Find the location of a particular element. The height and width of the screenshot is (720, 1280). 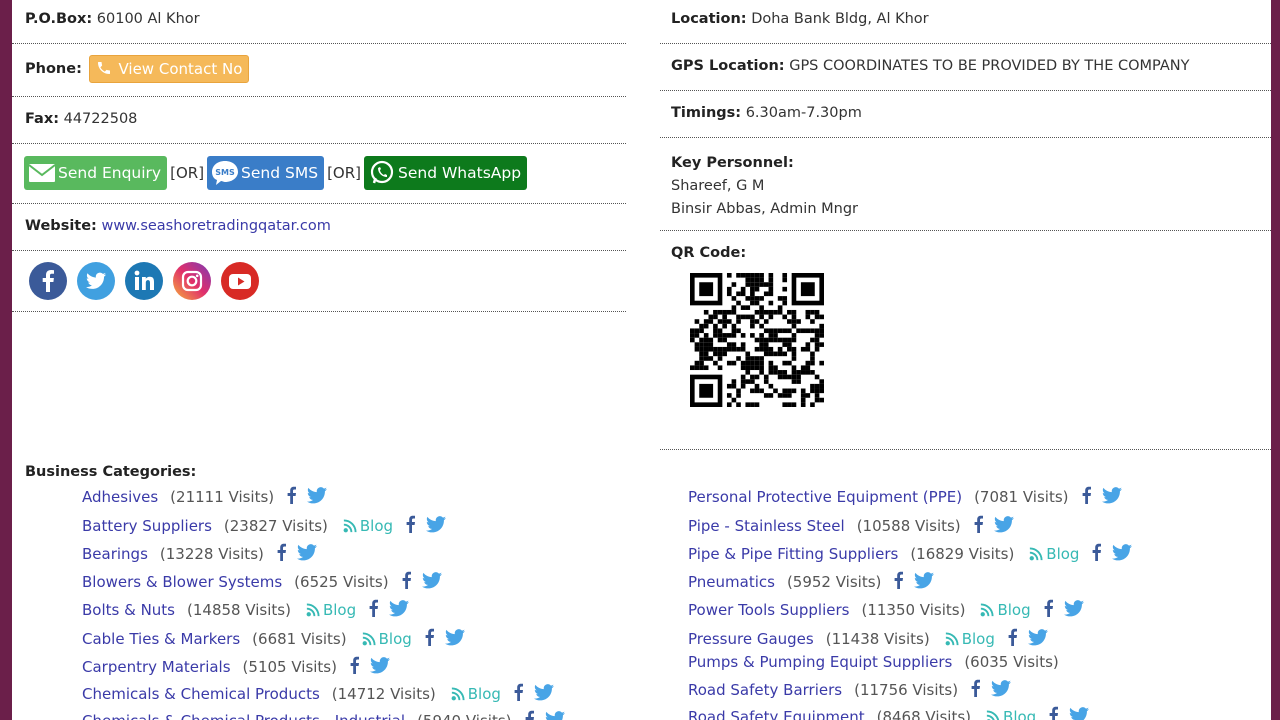

send-sms-label: Send SMS is located at coordinates (280, 173).